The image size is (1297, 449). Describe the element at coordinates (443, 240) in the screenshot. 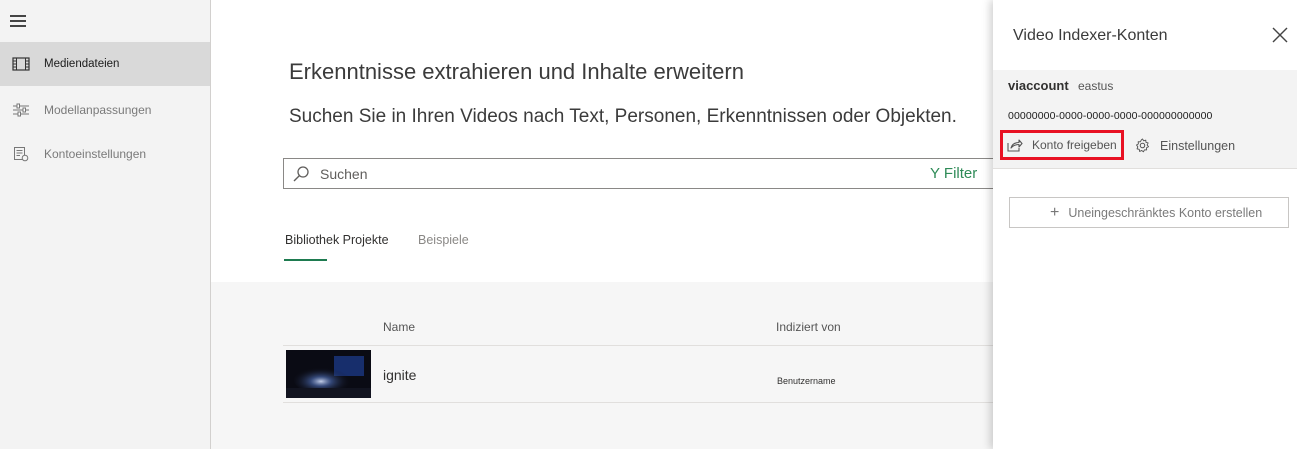

I see `tab-beispiele: Beispiele` at that location.